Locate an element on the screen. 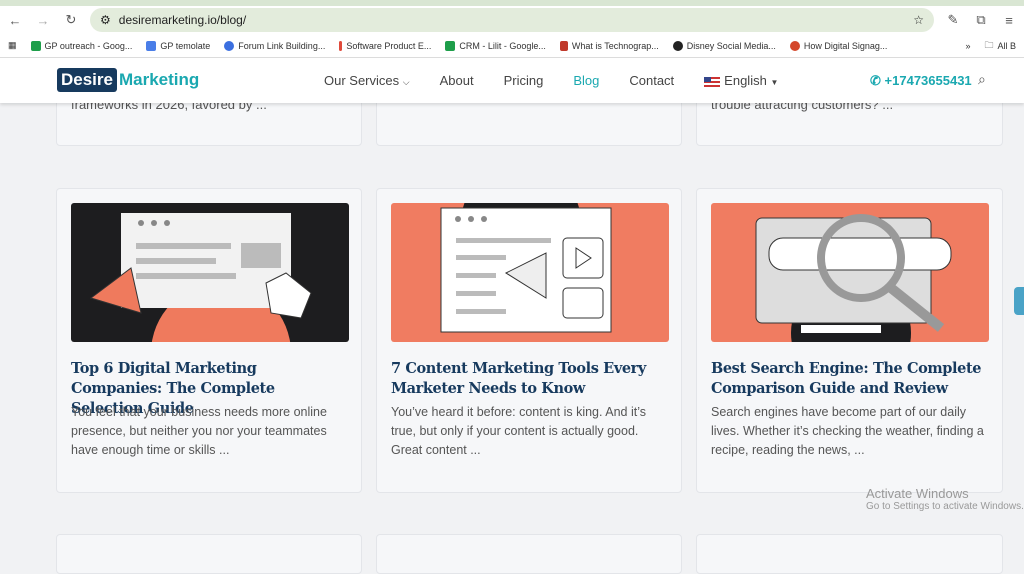 The width and height of the screenshot is (1024, 574). back-icon: ← is located at coordinates (15, 20).